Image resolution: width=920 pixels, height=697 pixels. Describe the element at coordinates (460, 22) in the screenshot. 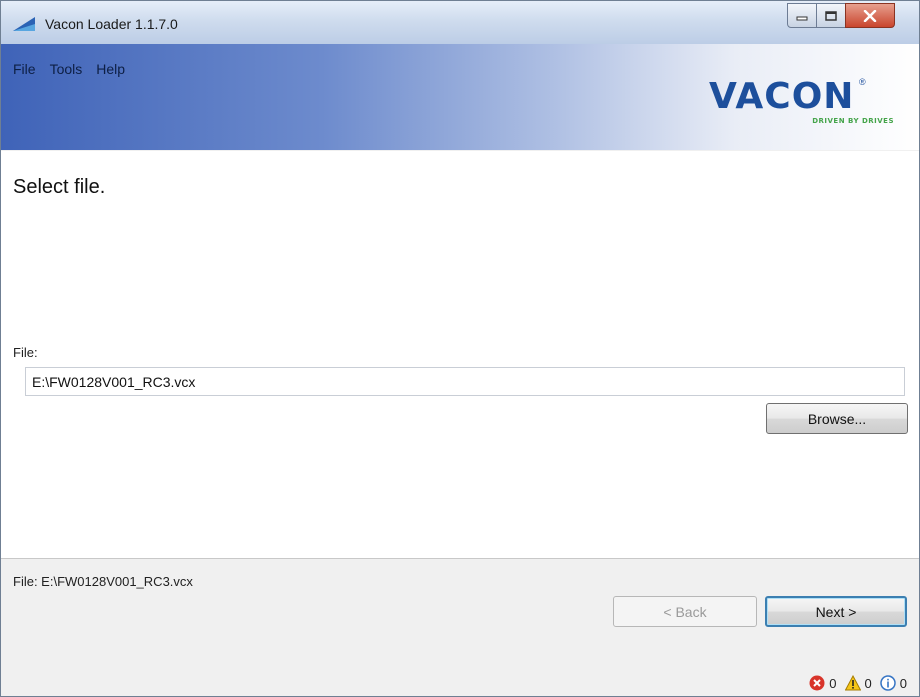

I see `title-bar: Vacon Loader 1.1.7.0` at that location.